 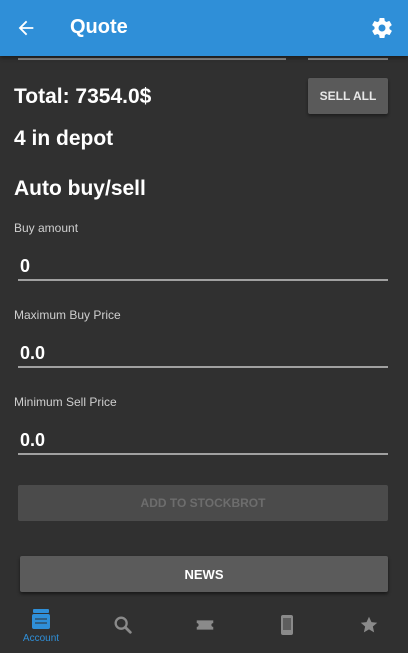 What do you see at coordinates (80, 188) in the screenshot?
I see `section-heading: Auto buy/sell` at bounding box center [80, 188].